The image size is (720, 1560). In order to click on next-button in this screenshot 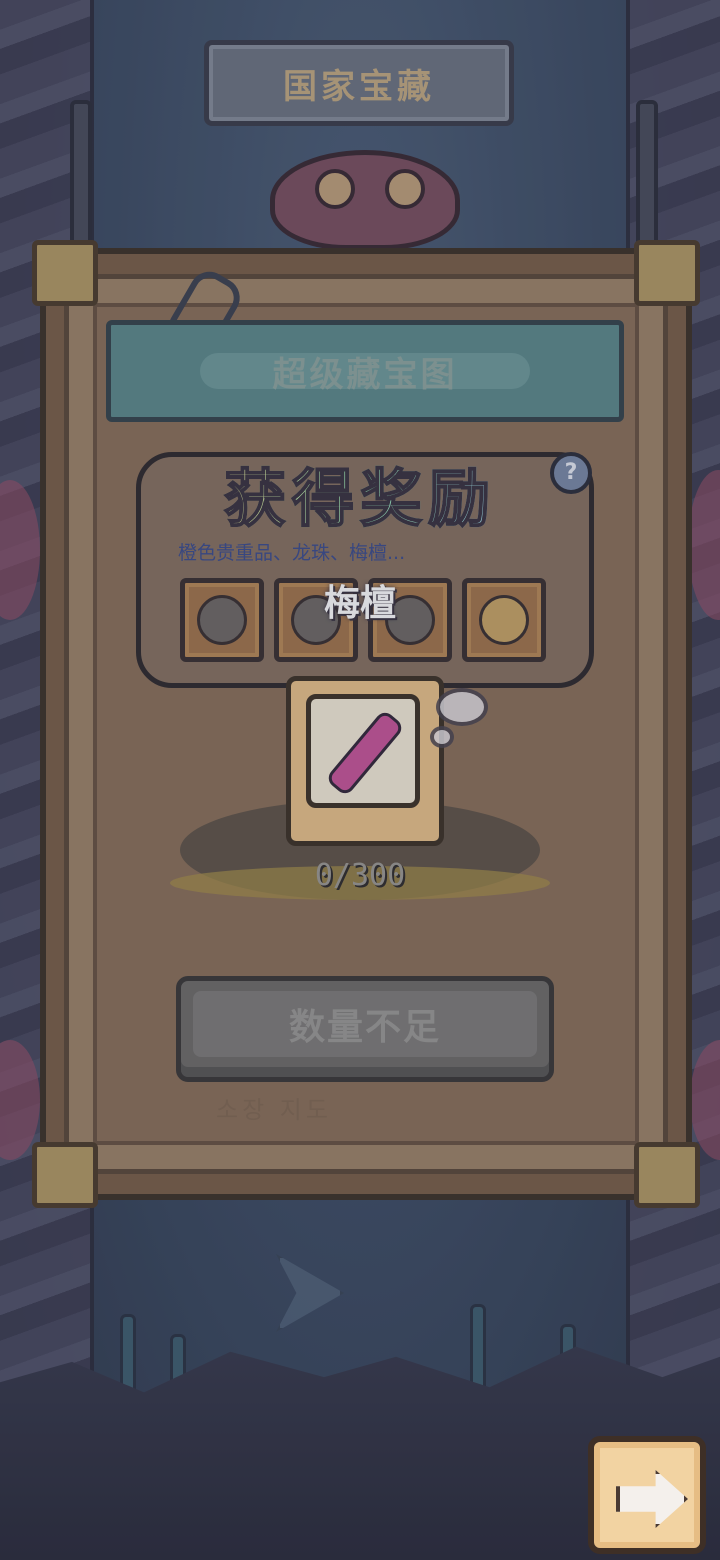, I will do `click(647, 1495)`.